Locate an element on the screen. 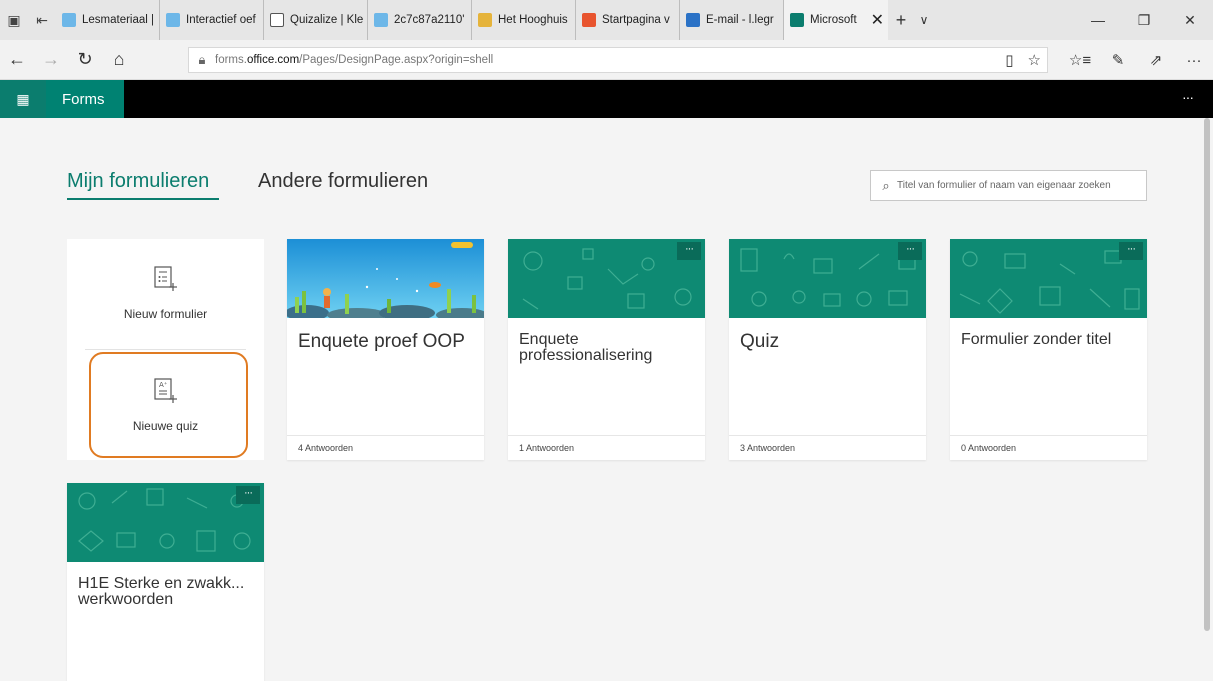 This screenshot has height=681, width=1213. search-icon: ⌕ is located at coordinates (886, 185).